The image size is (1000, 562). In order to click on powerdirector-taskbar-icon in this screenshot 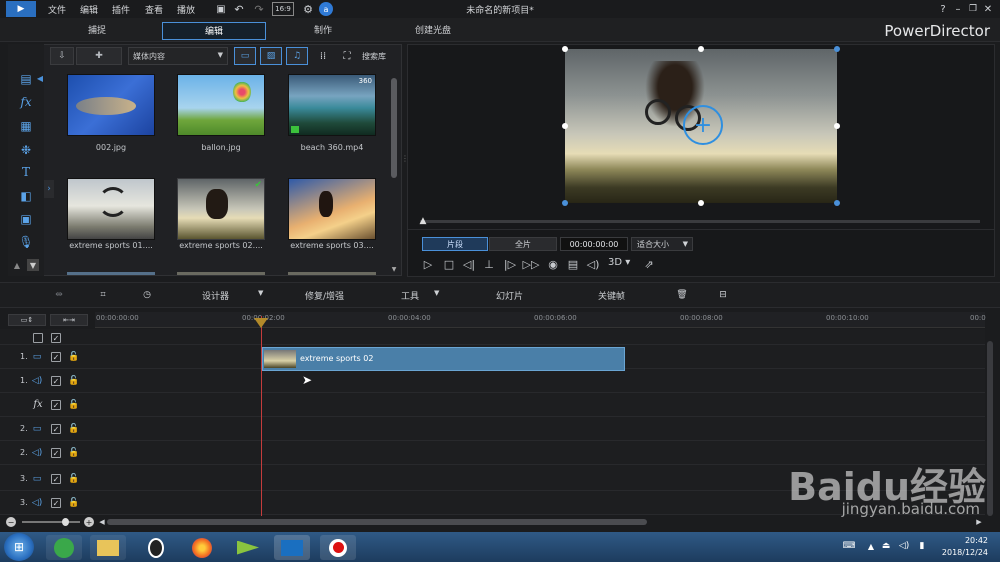, I will do `click(292, 547)`.